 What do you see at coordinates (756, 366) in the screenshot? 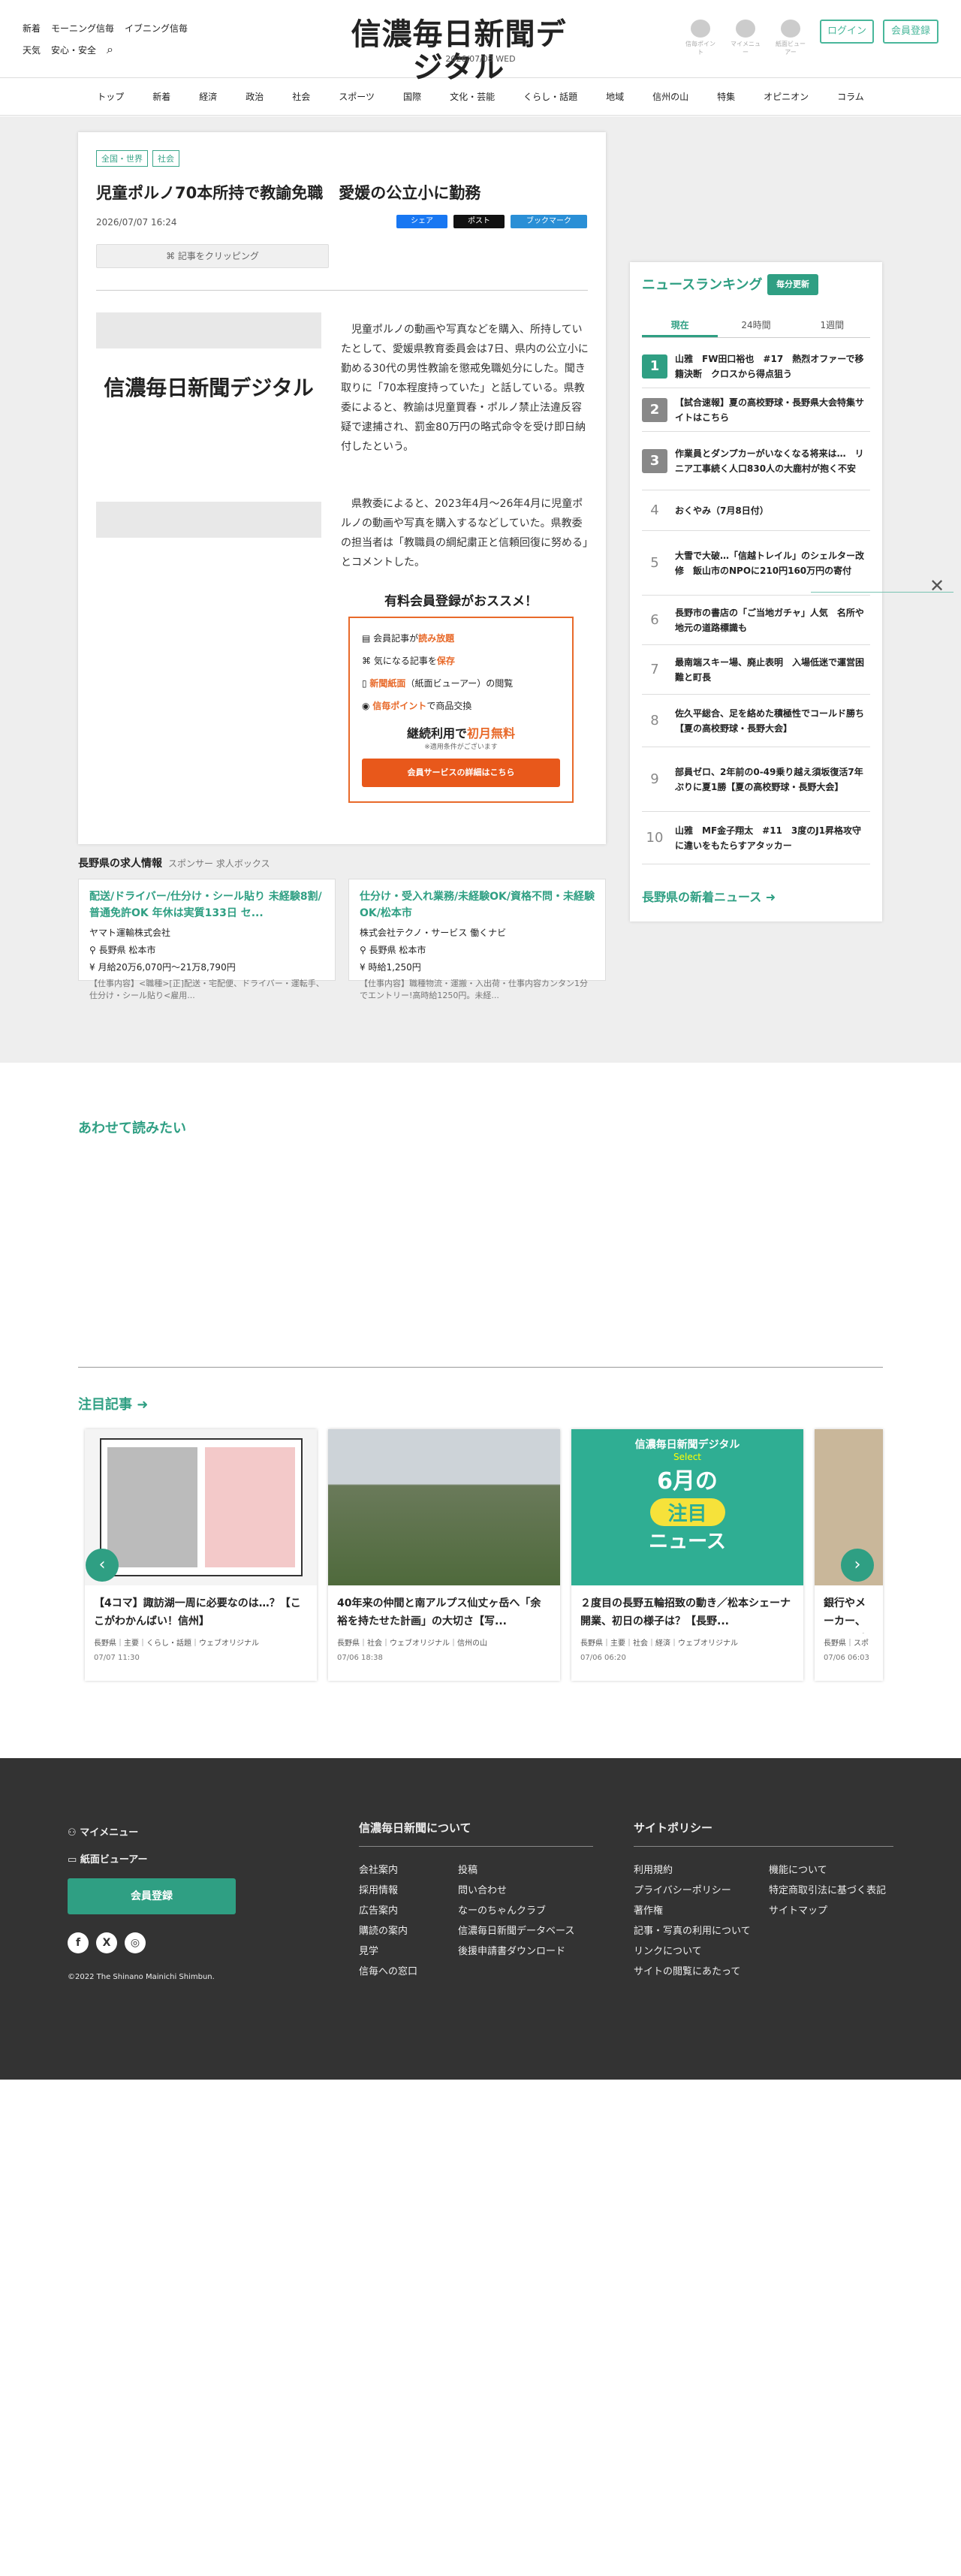
I see `ranking-item: 1 山雅 FW田口裕也 #17 熱烈オファーで移籍決断 クロスから得点狙う` at bounding box center [756, 366].